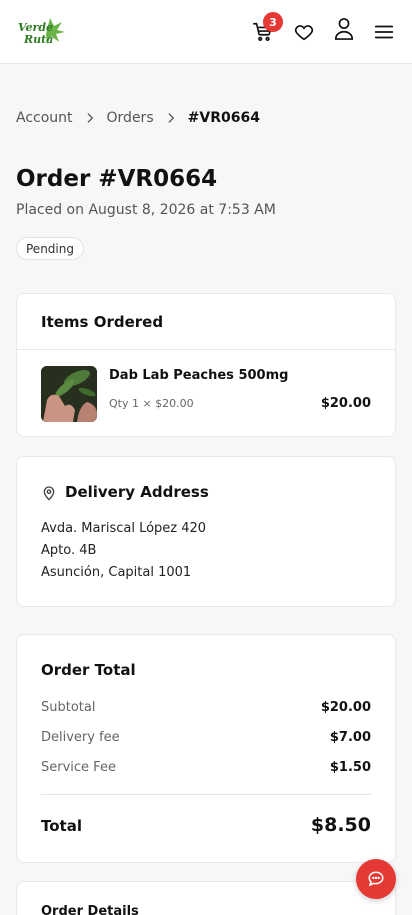  I want to click on total-label: Total, so click(61, 826).